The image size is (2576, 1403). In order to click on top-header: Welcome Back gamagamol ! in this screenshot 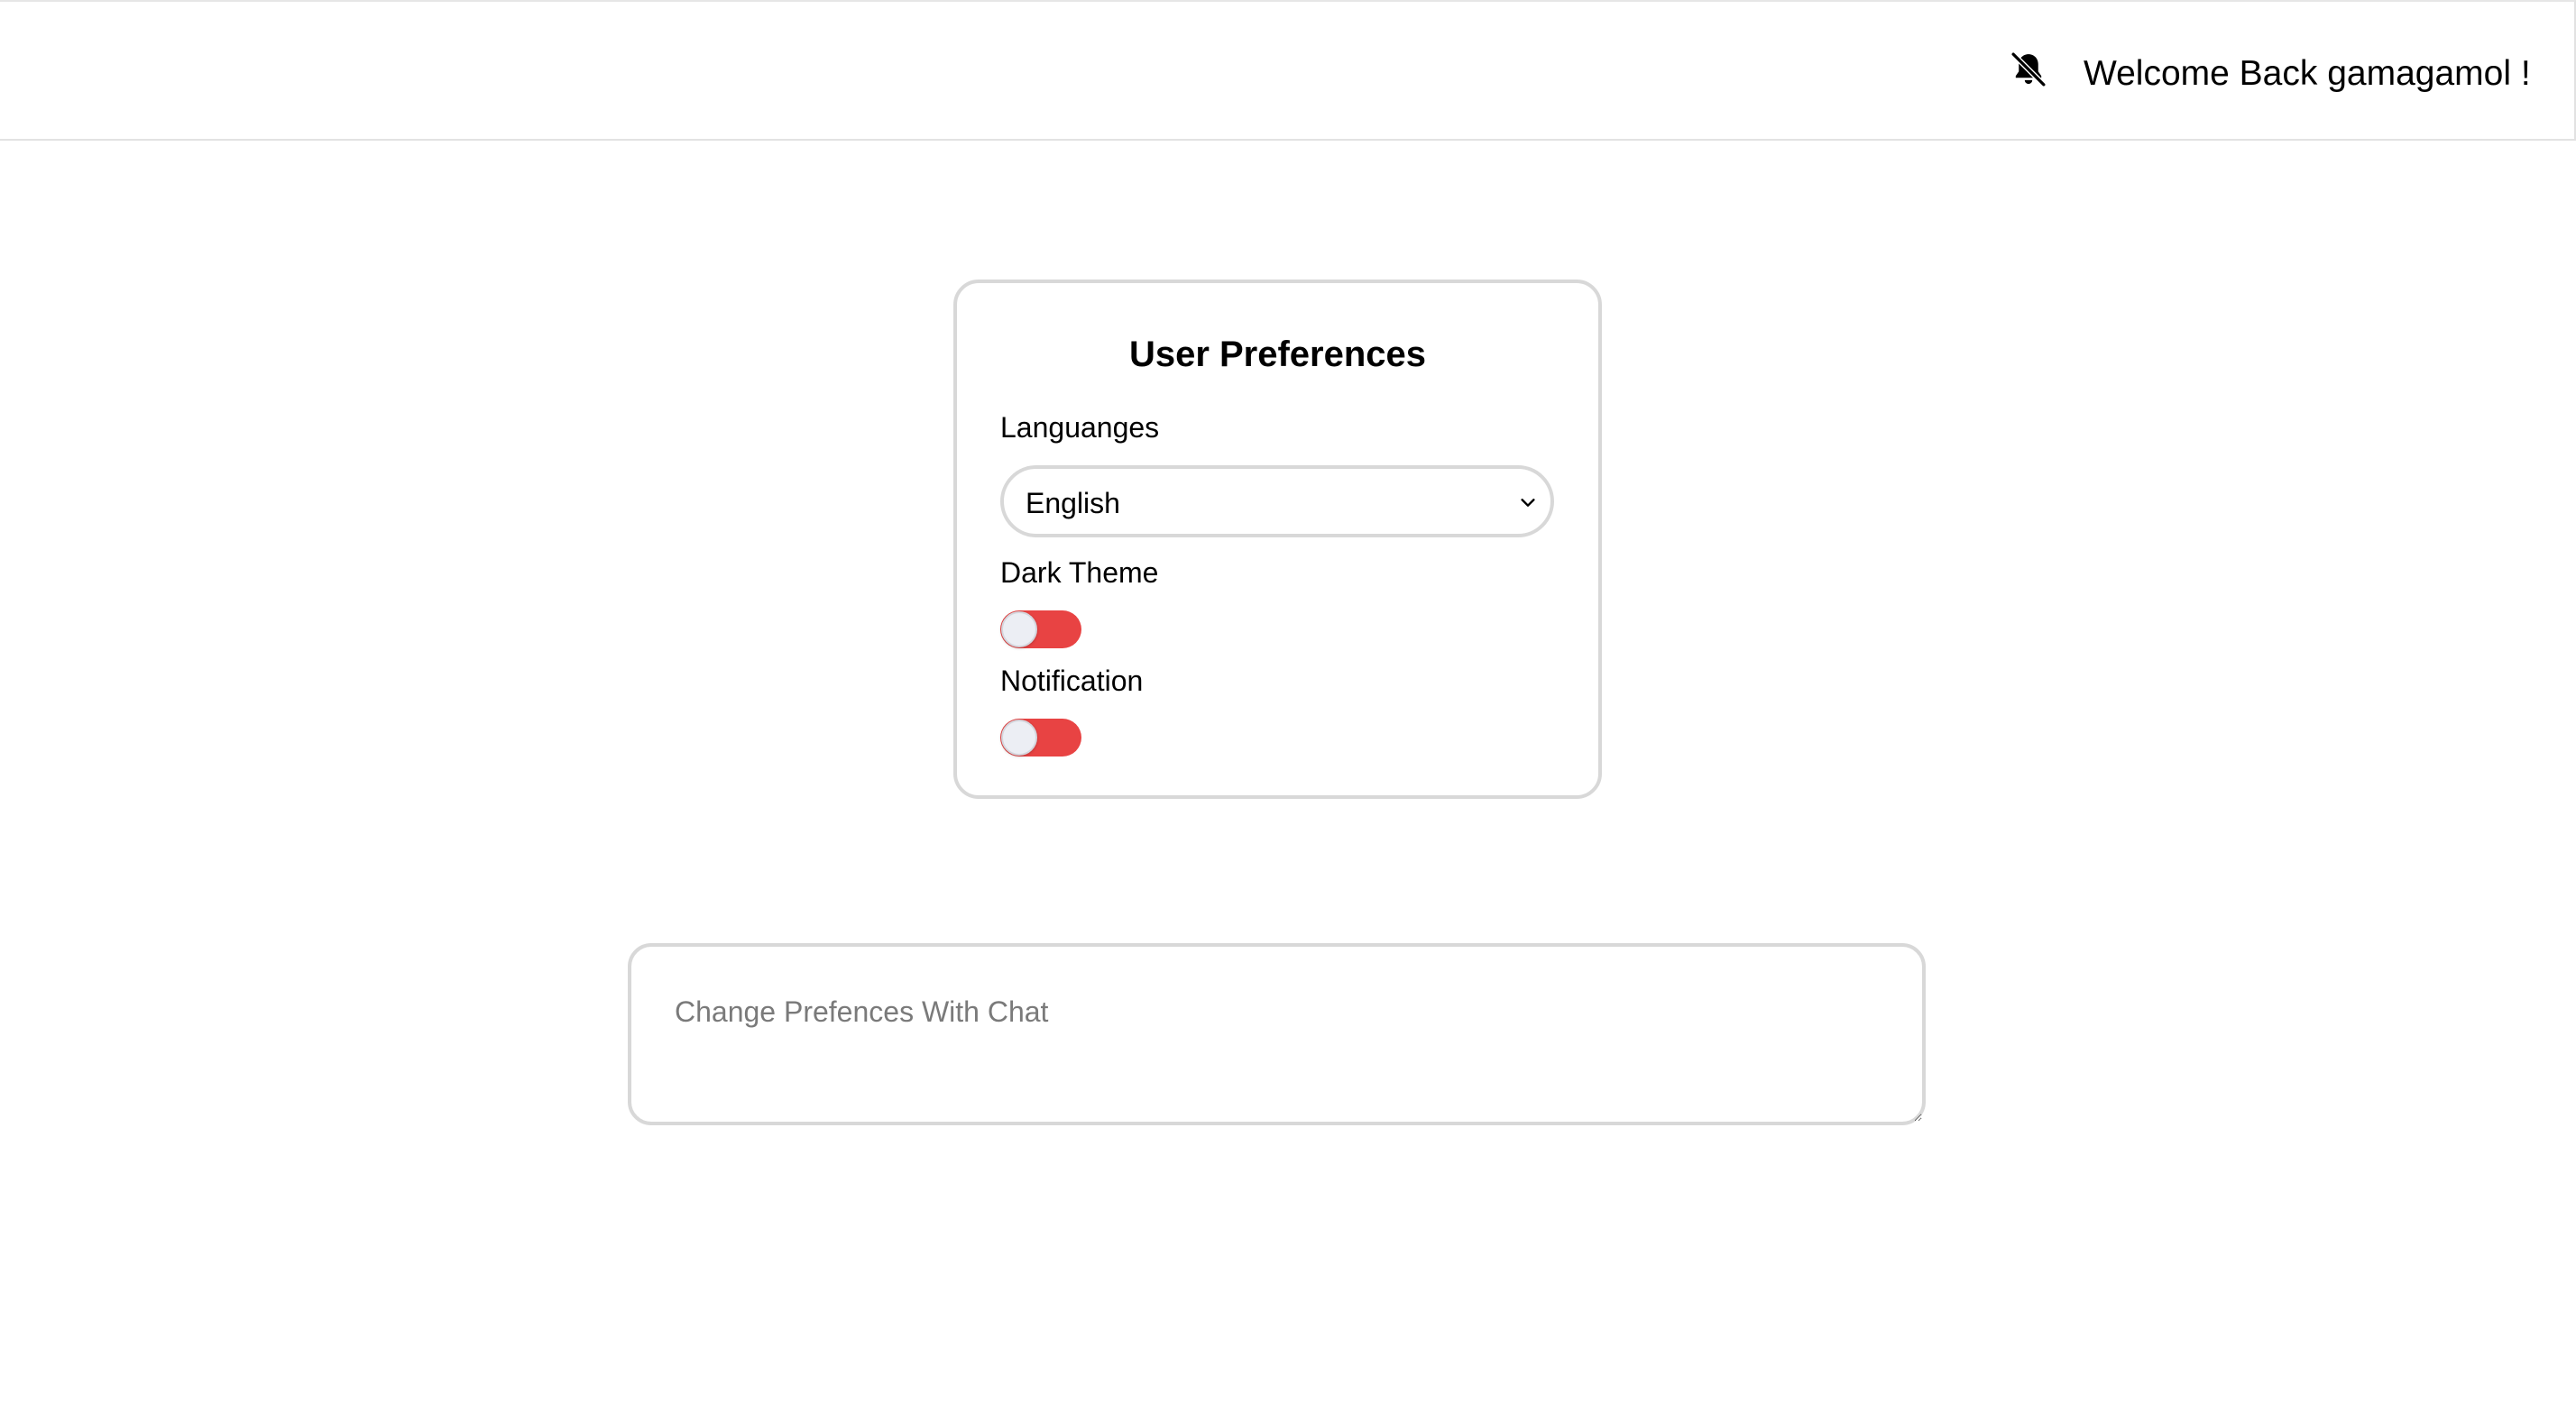, I will do `click(1288, 71)`.